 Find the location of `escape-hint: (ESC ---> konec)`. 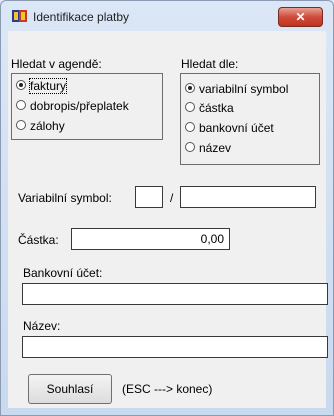

escape-hint: (ESC ---> konec) is located at coordinates (167, 389).